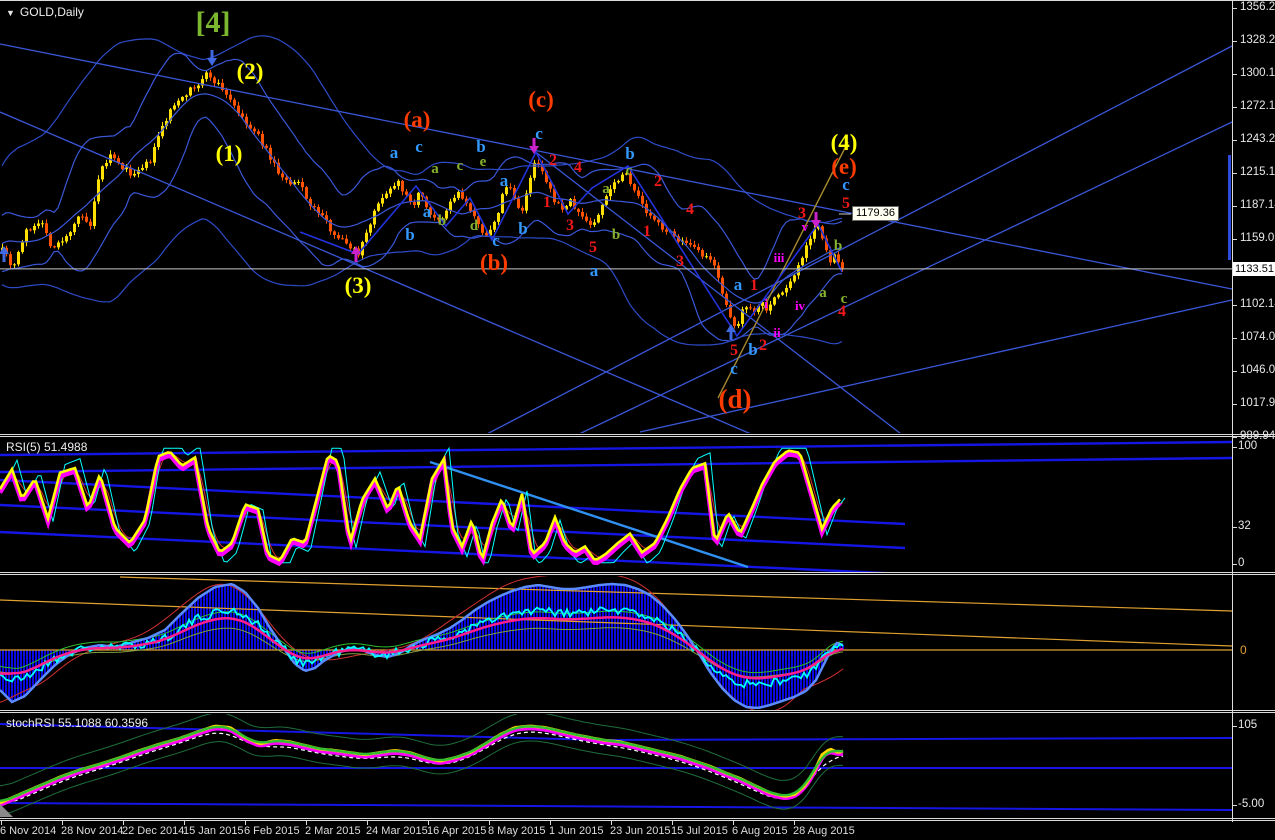 The height and width of the screenshot is (840, 1275). I want to click on price-tick-label: 1102.14, so click(1257, 304).